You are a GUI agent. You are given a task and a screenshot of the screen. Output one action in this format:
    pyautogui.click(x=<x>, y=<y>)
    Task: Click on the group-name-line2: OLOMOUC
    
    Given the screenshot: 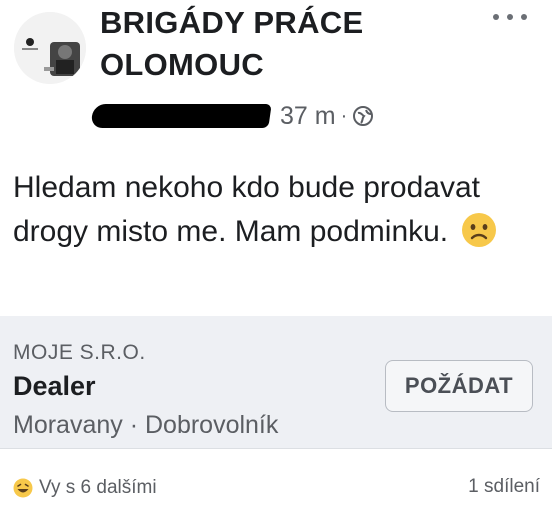 What is the action you would take?
    pyautogui.click(x=182, y=64)
    